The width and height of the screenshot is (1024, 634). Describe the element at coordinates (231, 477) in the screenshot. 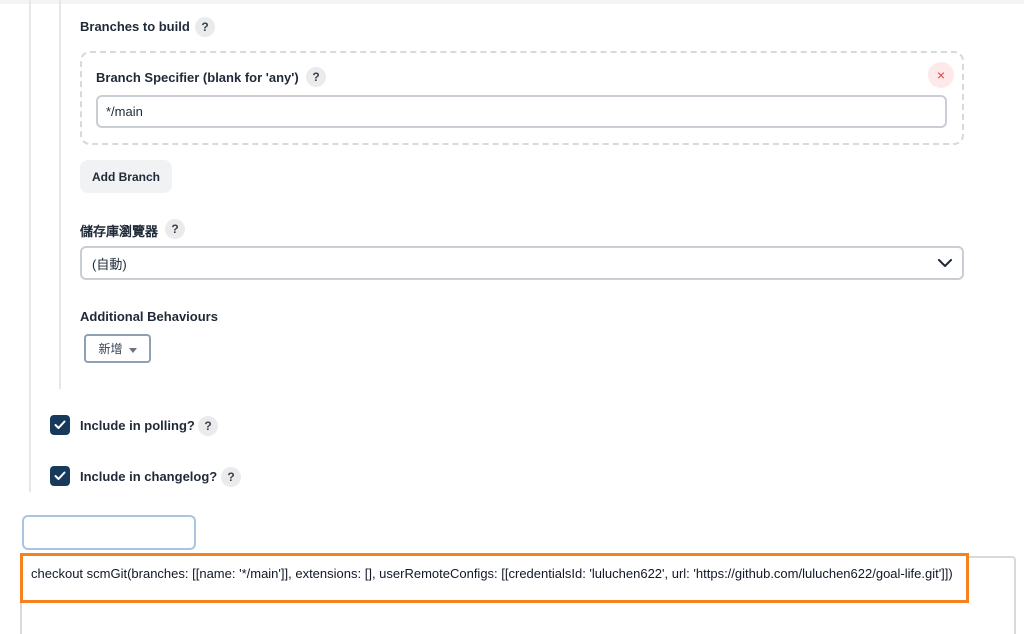

I see `include-changelog-help-icon: ?` at that location.